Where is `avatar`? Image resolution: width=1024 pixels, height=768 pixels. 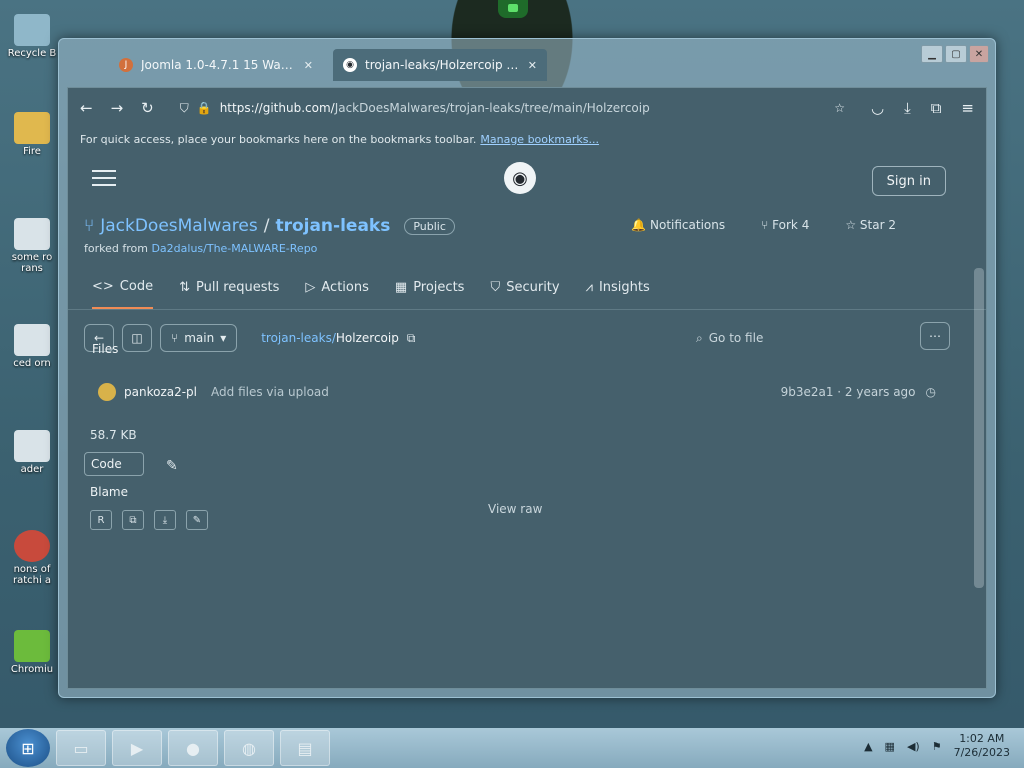
avatar is located at coordinates (107, 392).